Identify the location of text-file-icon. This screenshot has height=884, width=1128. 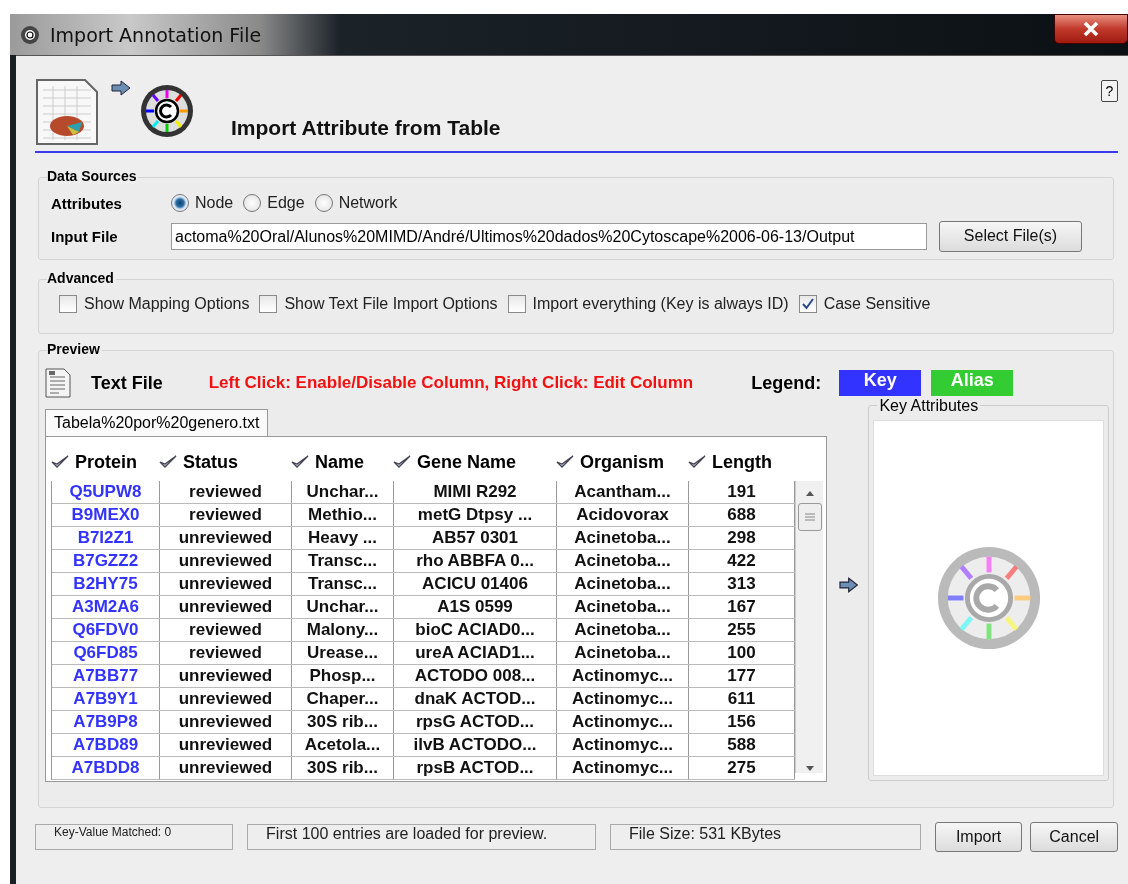
(58, 383).